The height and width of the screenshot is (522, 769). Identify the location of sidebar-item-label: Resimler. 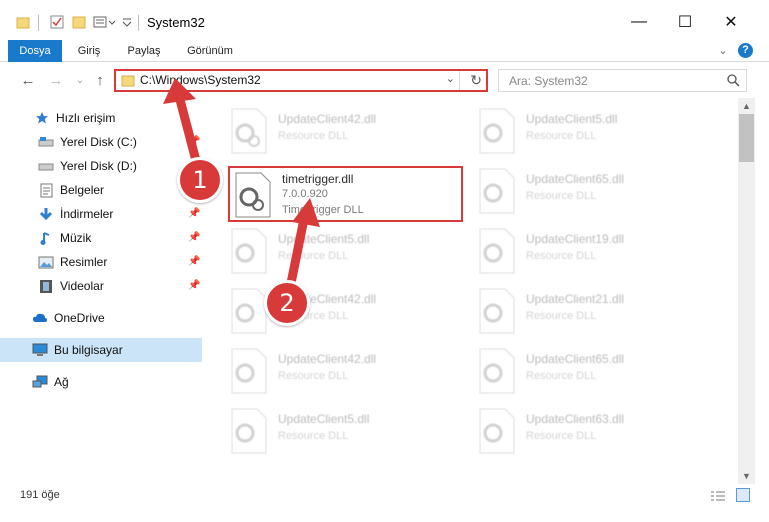
(84, 262).